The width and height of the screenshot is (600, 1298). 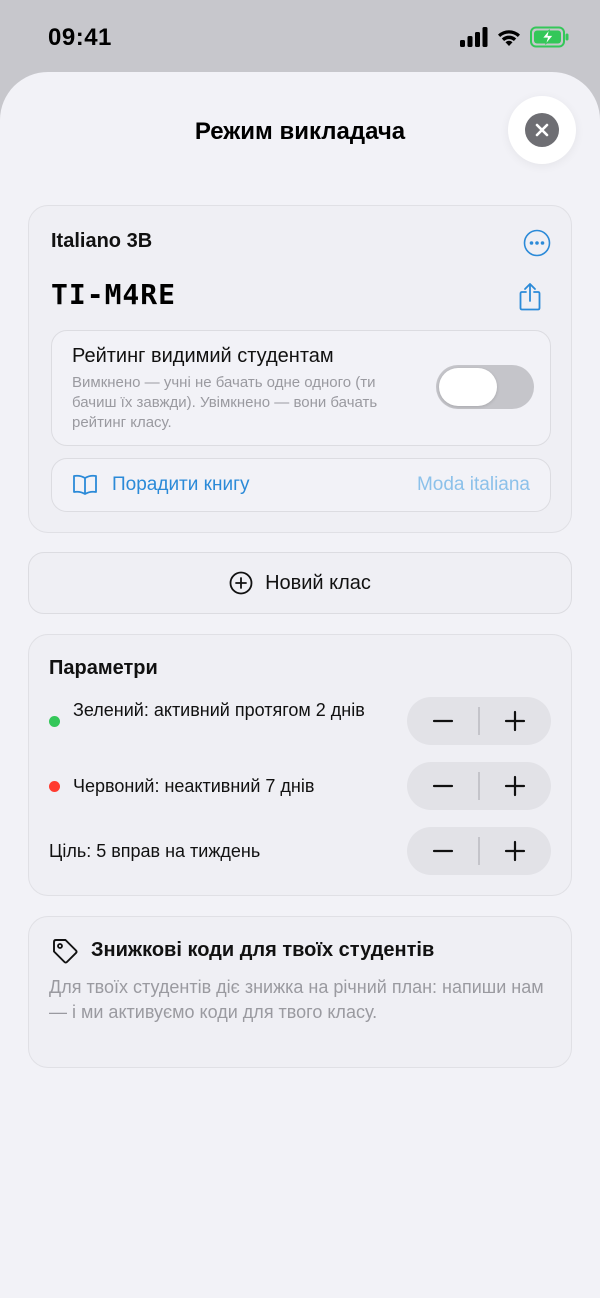 What do you see at coordinates (515, 851) in the screenshot?
I see `weekly-goal-increment-button` at bounding box center [515, 851].